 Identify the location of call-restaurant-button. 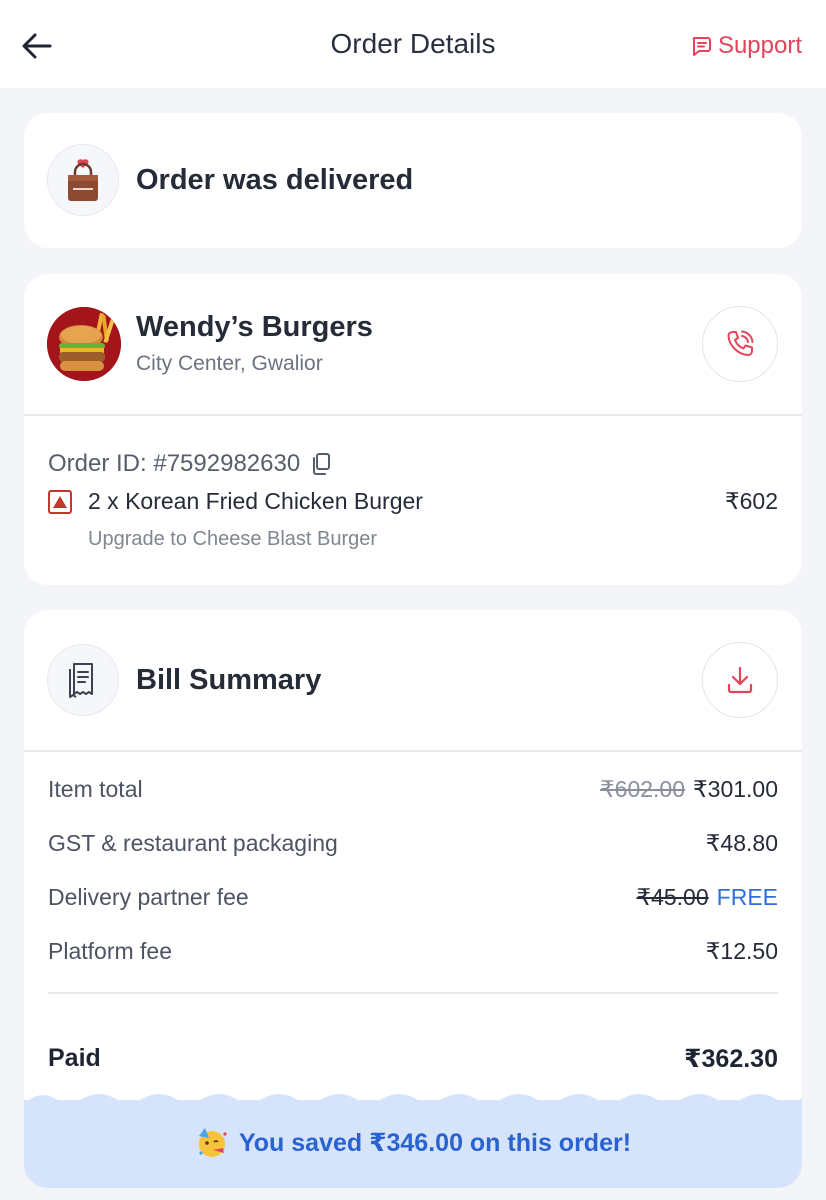
(740, 344).